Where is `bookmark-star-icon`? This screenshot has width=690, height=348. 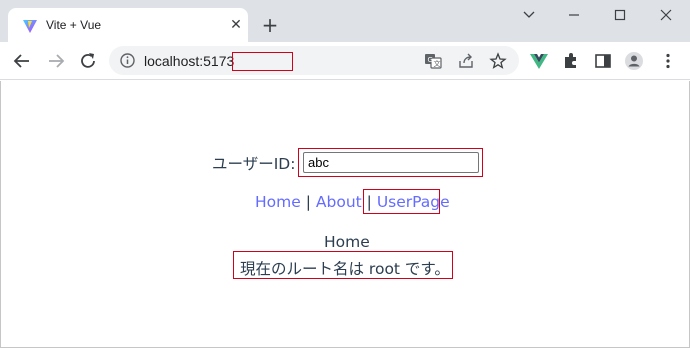
bookmark-star-icon is located at coordinates (498, 61).